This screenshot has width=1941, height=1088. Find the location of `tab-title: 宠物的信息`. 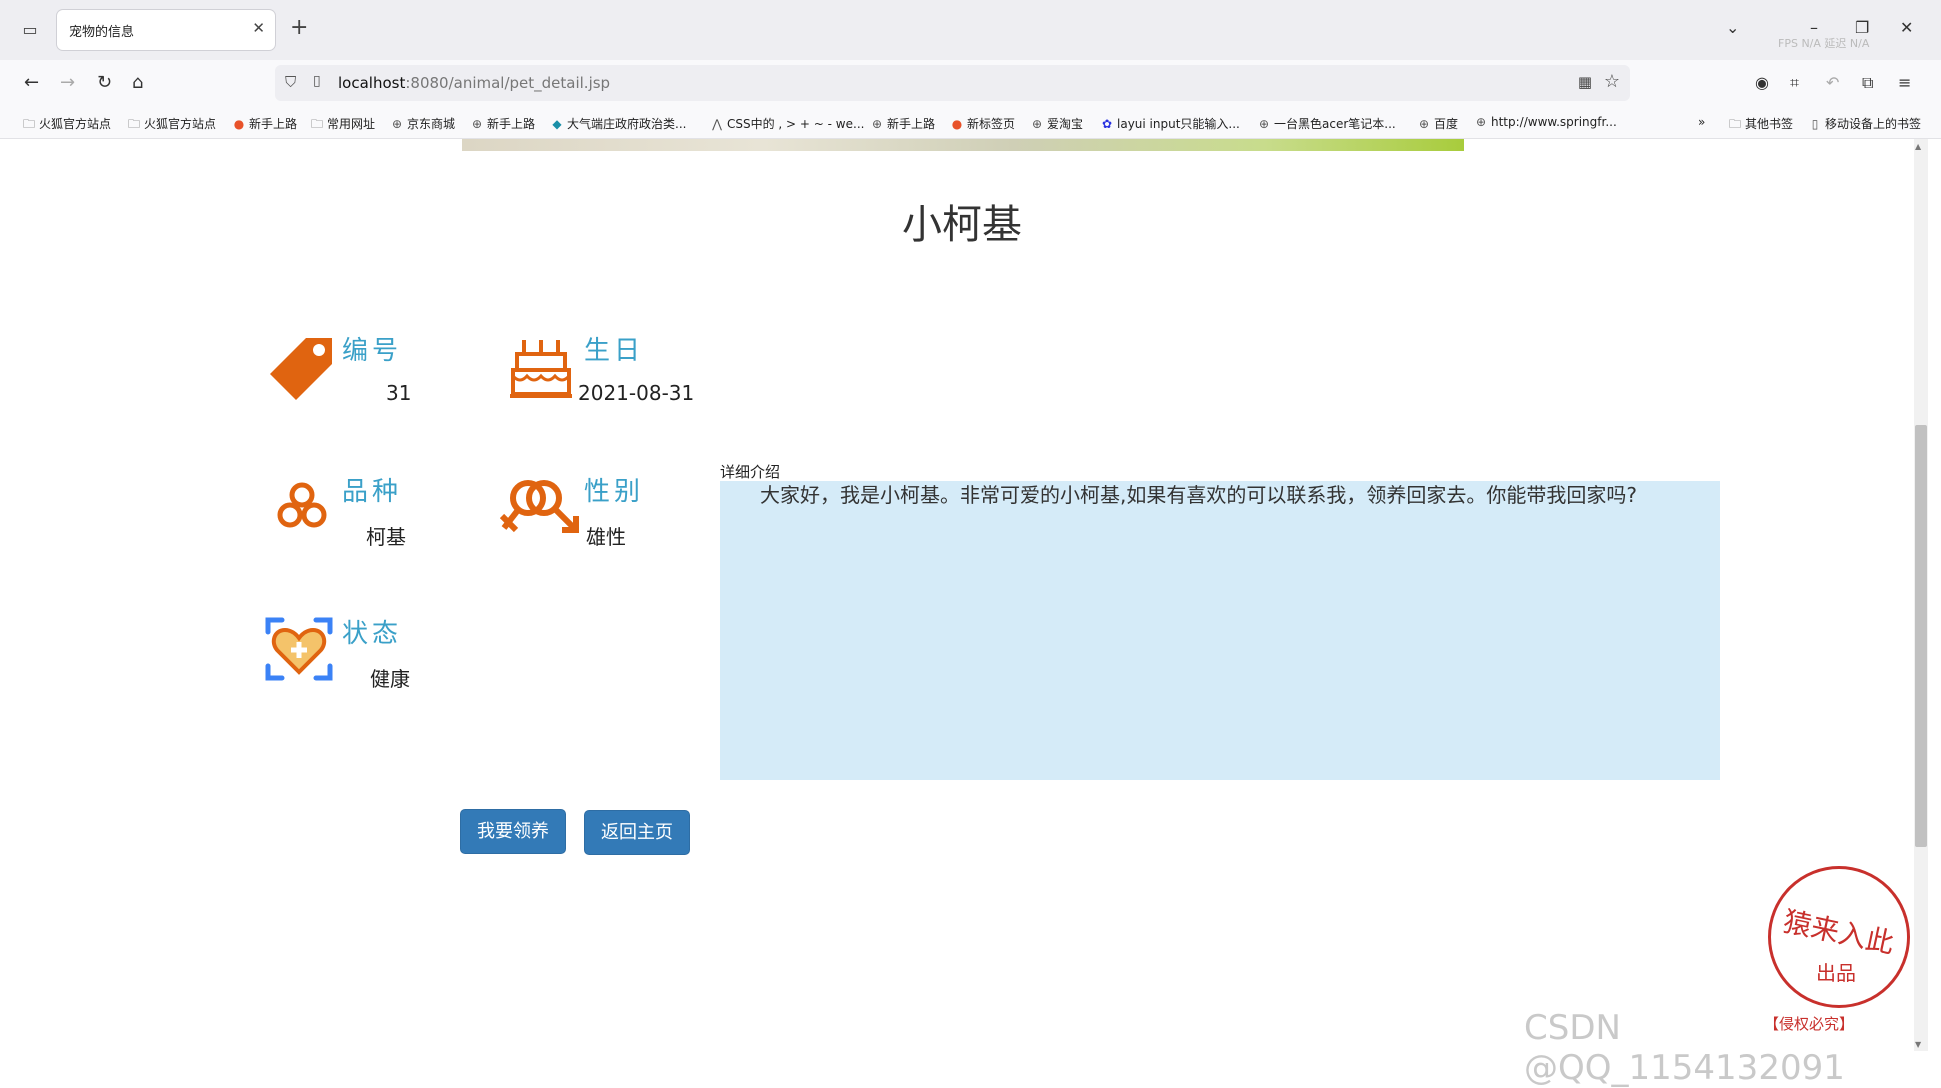

tab-title: 宠物的信息 is located at coordinates (102, 32).